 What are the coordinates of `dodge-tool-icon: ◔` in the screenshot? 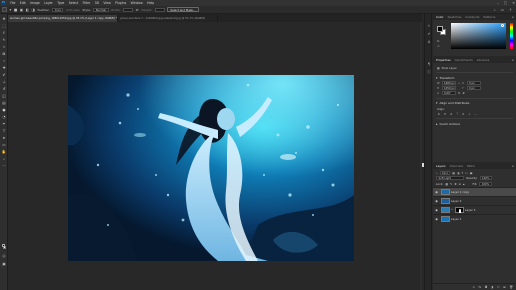 It's located at (4, 117).